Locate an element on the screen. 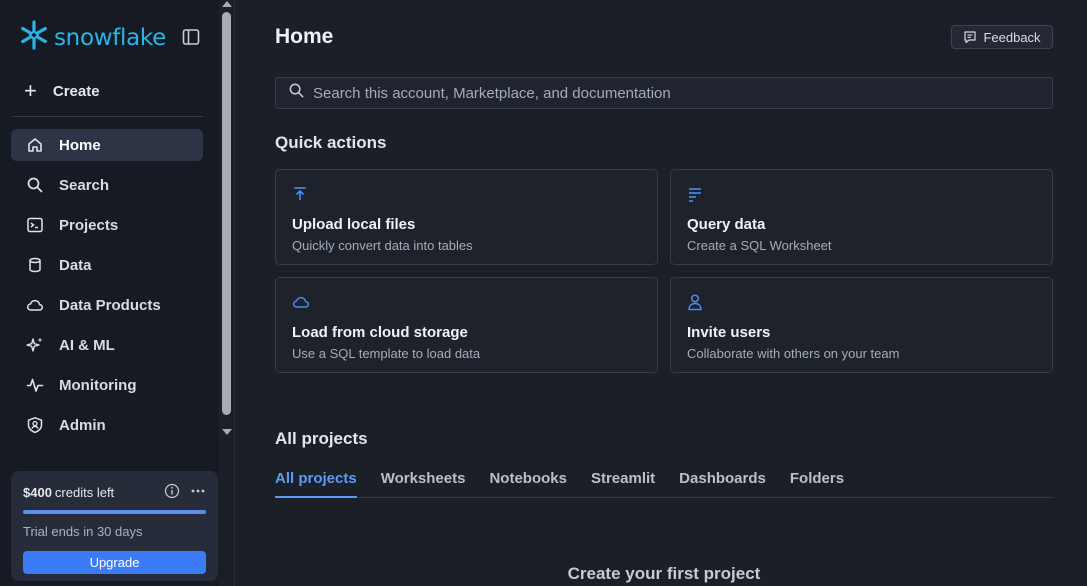  quick-actions-title: Quick actions is located at coordinates (331, 142).